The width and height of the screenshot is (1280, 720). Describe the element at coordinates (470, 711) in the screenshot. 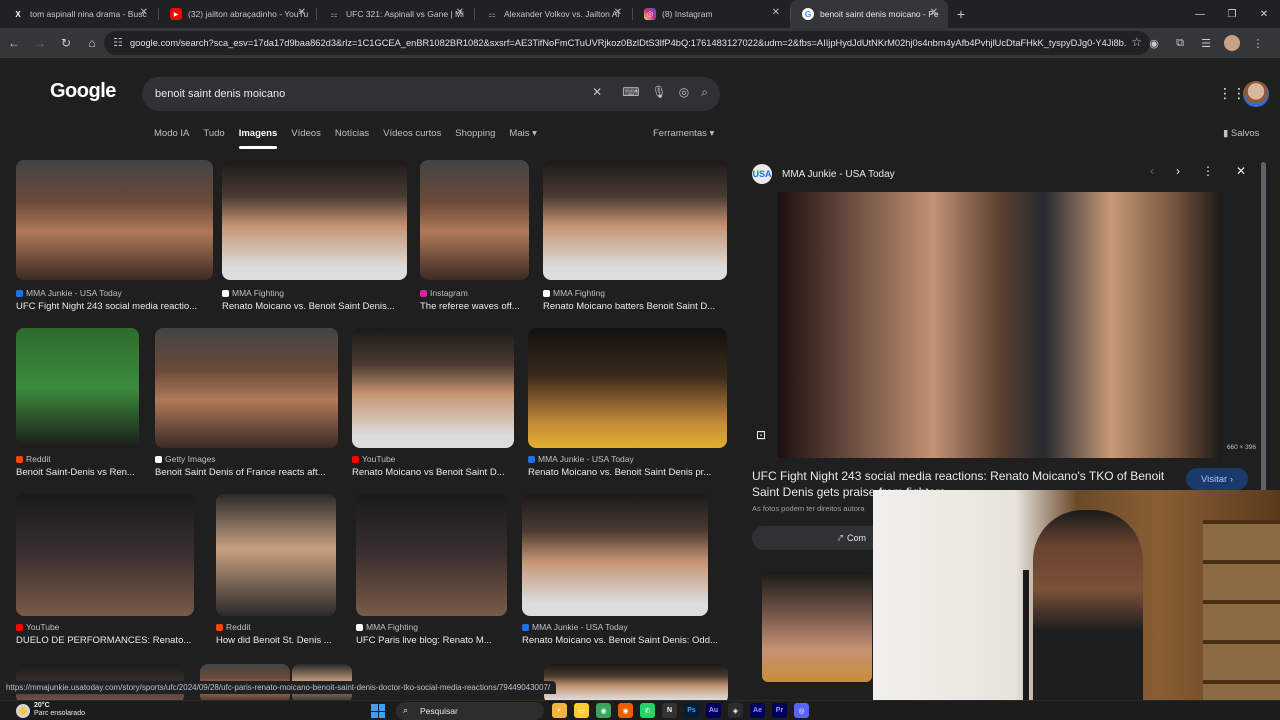

I see `taskbar-search: ⌕ Pesquisar` at that location.